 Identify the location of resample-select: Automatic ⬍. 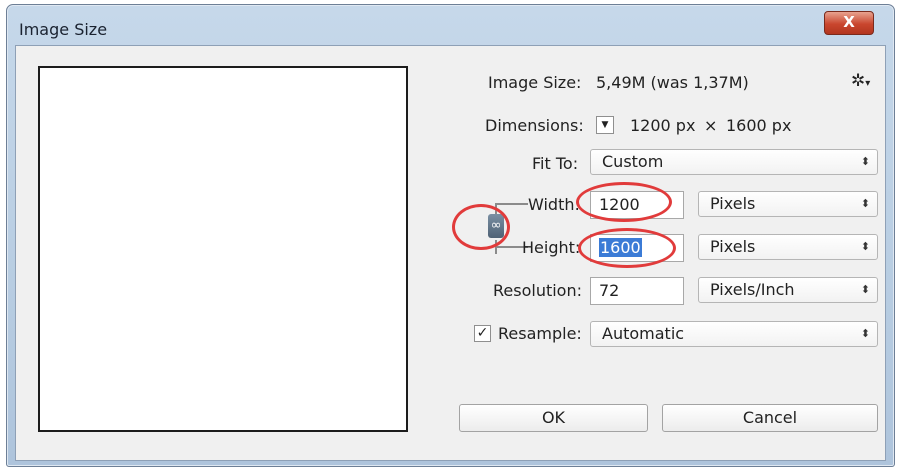
(734, 334).